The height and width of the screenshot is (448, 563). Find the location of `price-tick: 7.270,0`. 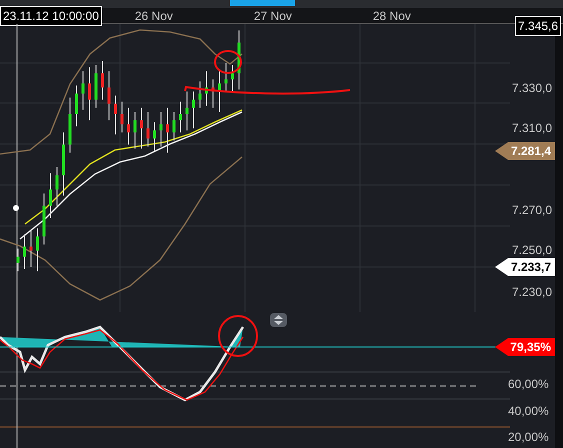

price-tick: 7.270,0 is located at coordinates (532, 210).